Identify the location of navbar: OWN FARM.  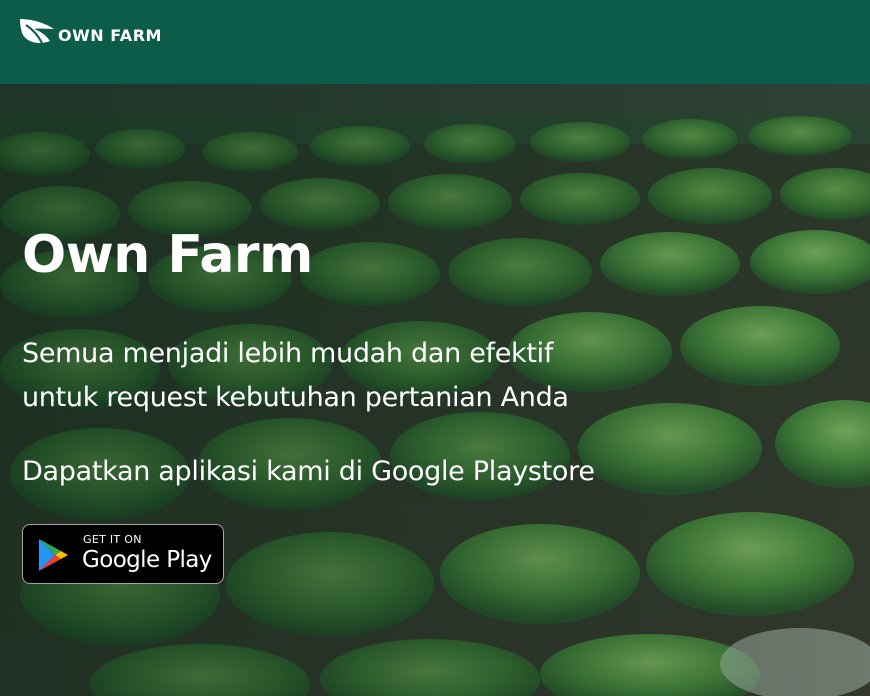
(435, 42).